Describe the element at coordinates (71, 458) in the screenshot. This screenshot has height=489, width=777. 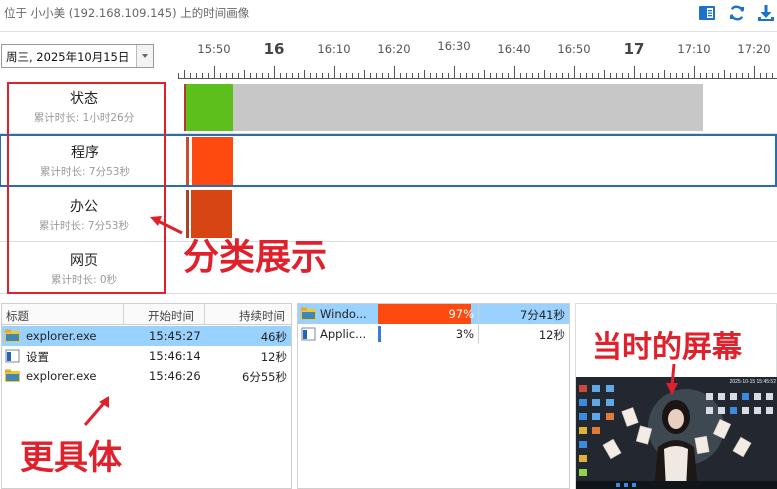
I see `annotation-details: 更具体` at that location.